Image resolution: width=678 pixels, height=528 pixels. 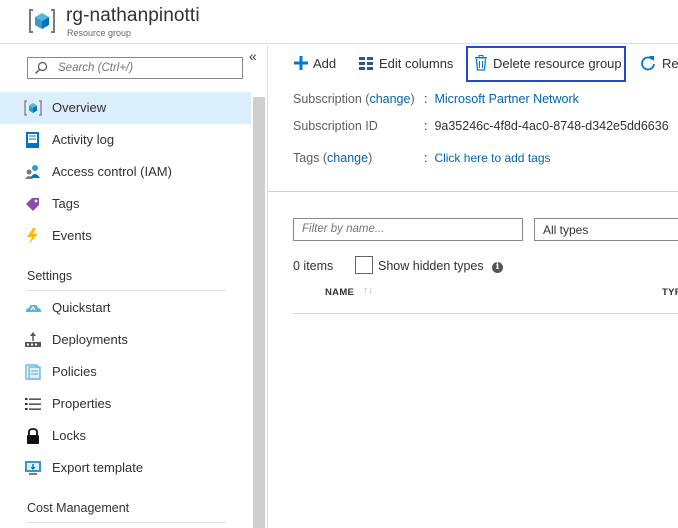 What do you see at coordinates (408, 64) in the screenshot?
I see `edit-columns-button: Edit columns` at bounding box center [408, 64].